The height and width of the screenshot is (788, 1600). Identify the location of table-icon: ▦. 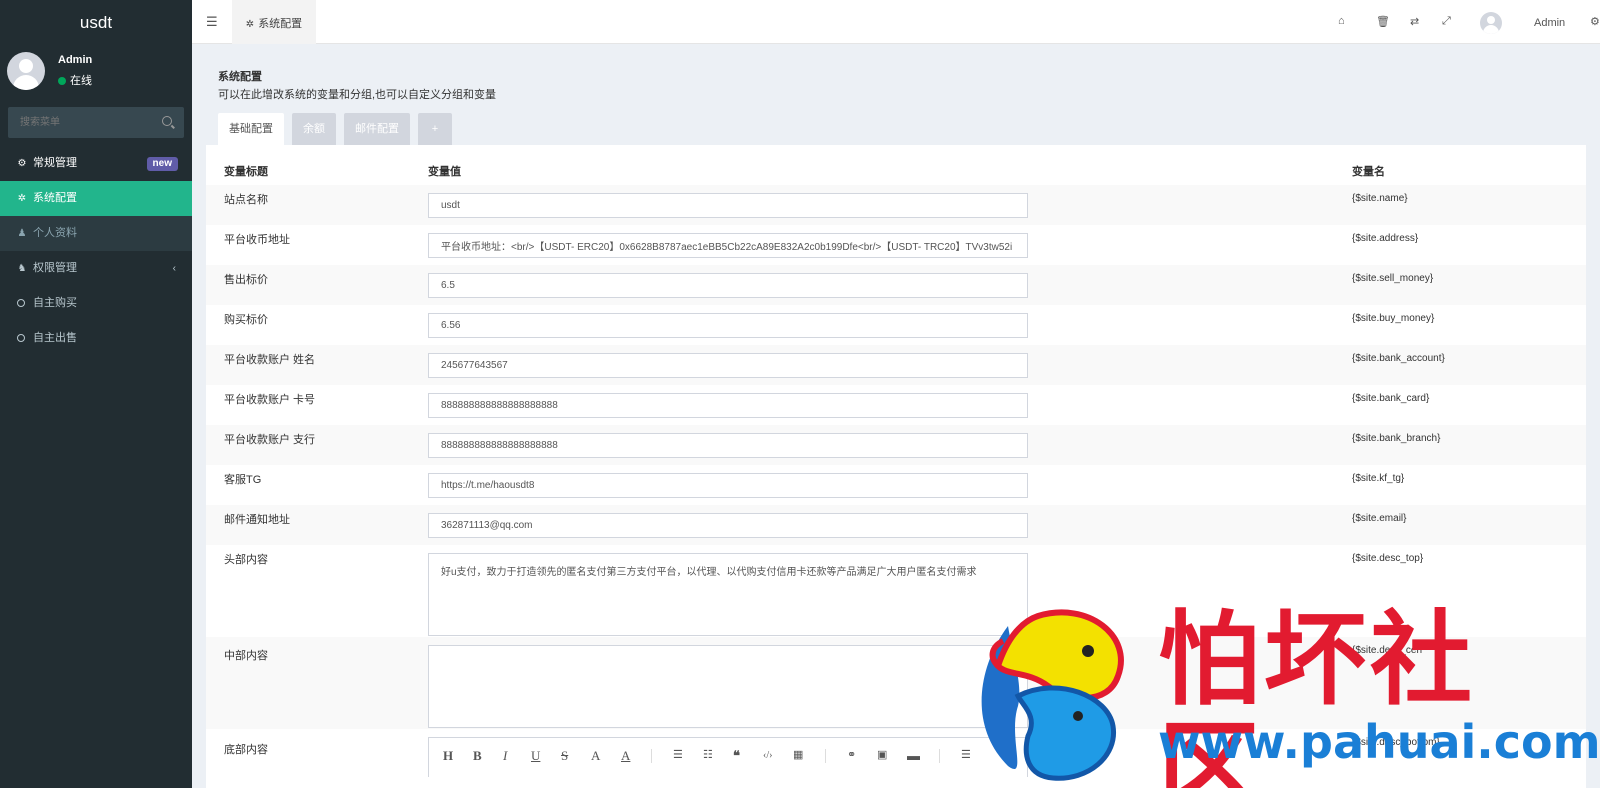
(798, 754).